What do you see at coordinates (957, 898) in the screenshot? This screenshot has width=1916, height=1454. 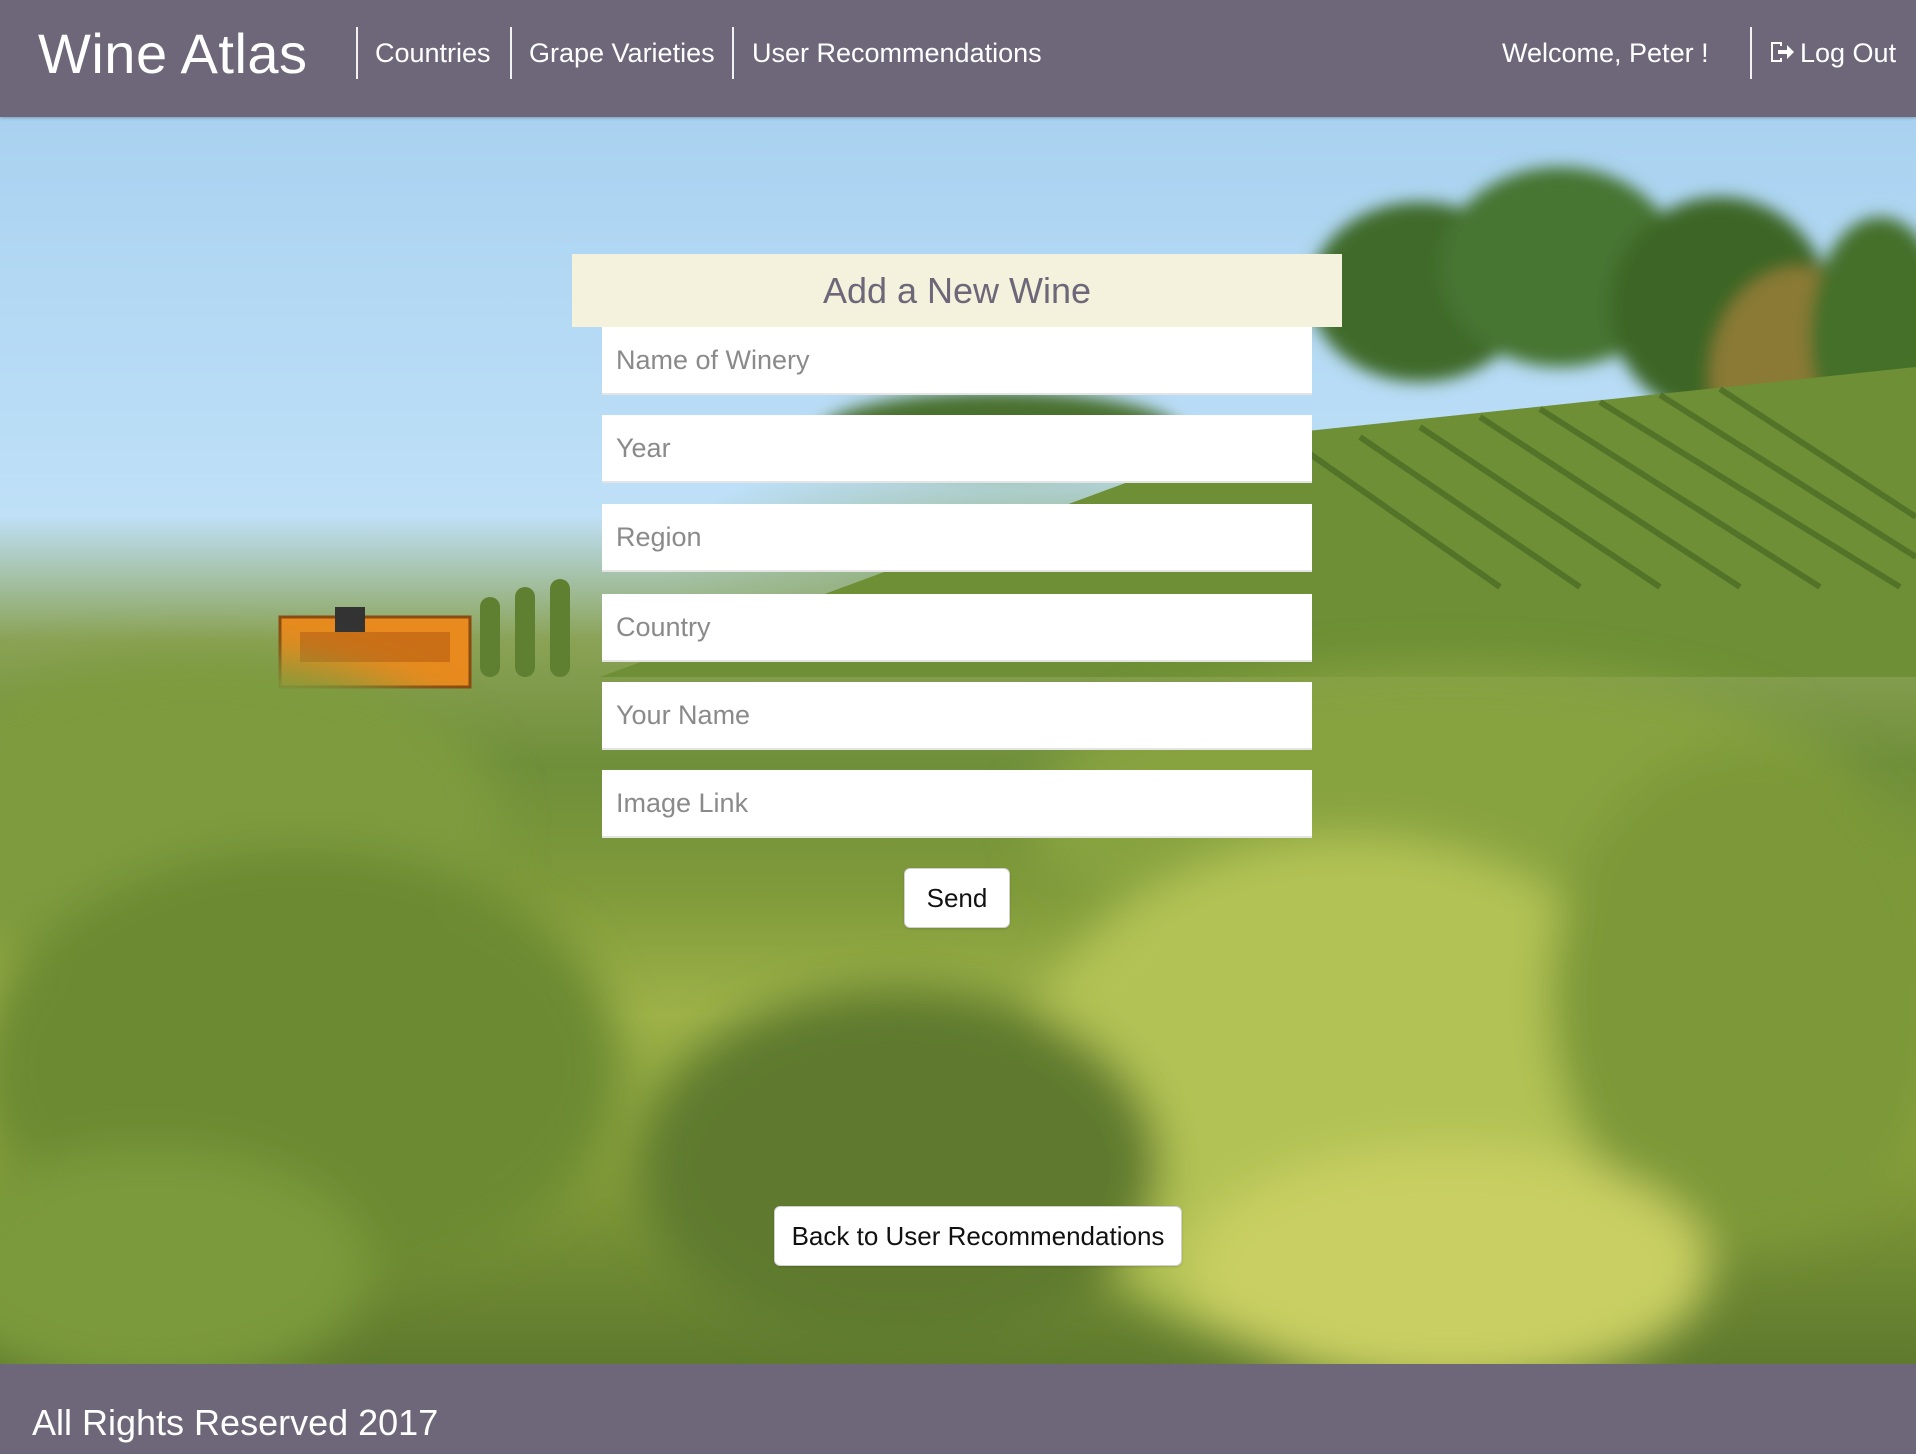 I see `send-button: Send` at bounding box center [957, 898].